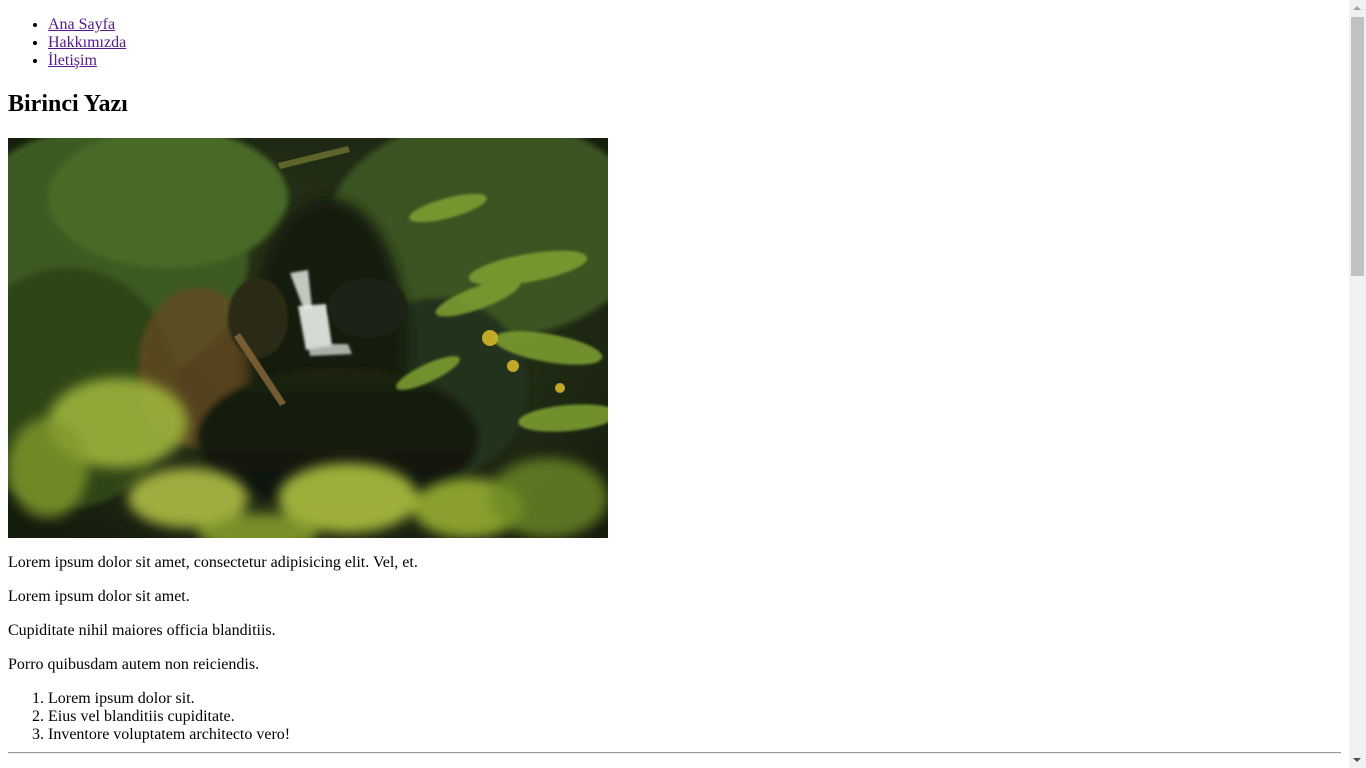 This screenshot has width=1366, height=768. Describe the element at coordinates (694, 717) in the screenshot. I see `list-item: Eius vel blanditiis cupiditate.` at that location.